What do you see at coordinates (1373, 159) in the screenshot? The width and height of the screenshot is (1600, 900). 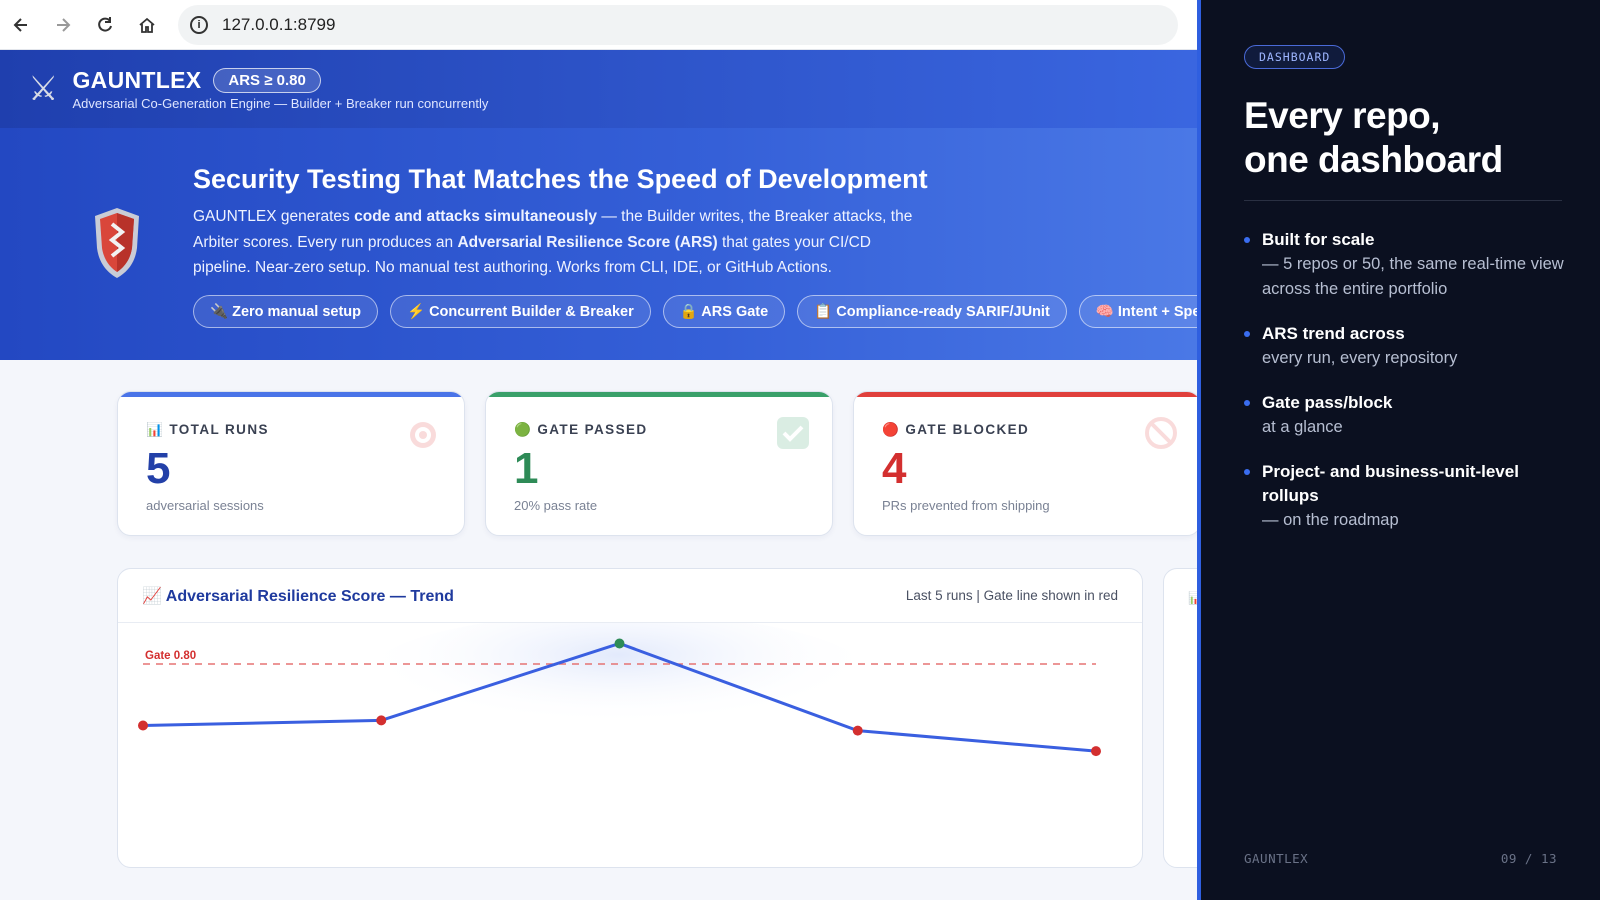 I see `slide-title-line-2: one dashboard` at bounding box center [1373, 159].